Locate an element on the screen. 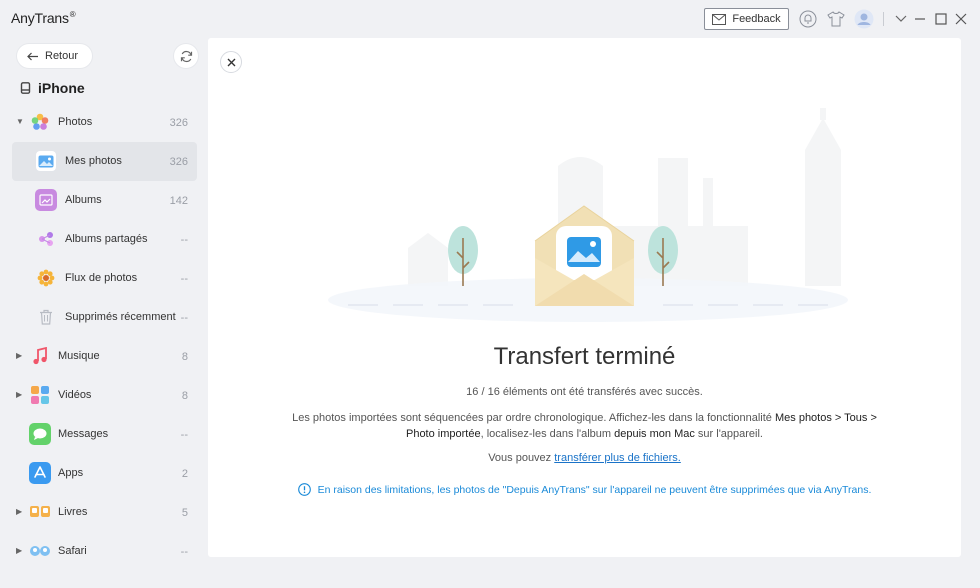 The width and height of the screenshot is (980, 588). description-album: depuis mon Mac is located at coordinates (654, 434).